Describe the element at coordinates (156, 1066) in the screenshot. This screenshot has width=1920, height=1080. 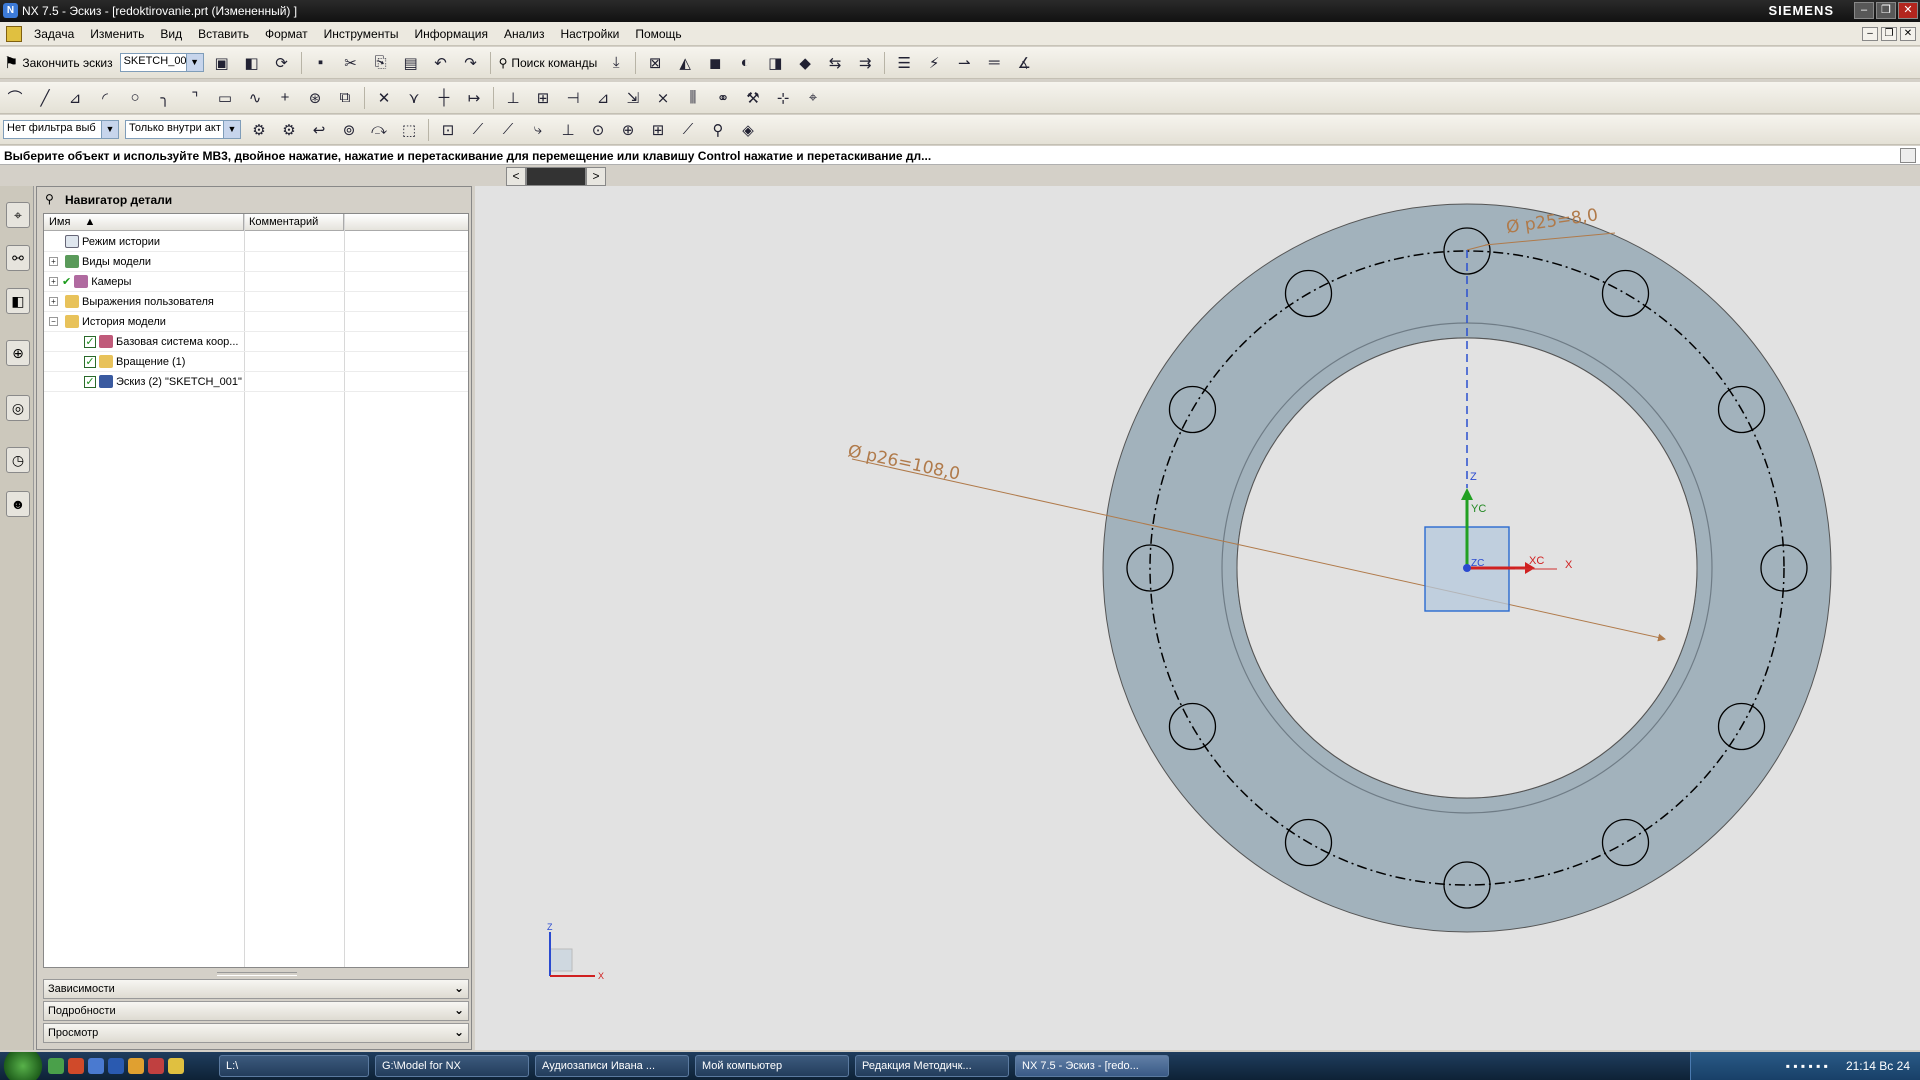
I see `quicklaunch-opera-icon` at that location.